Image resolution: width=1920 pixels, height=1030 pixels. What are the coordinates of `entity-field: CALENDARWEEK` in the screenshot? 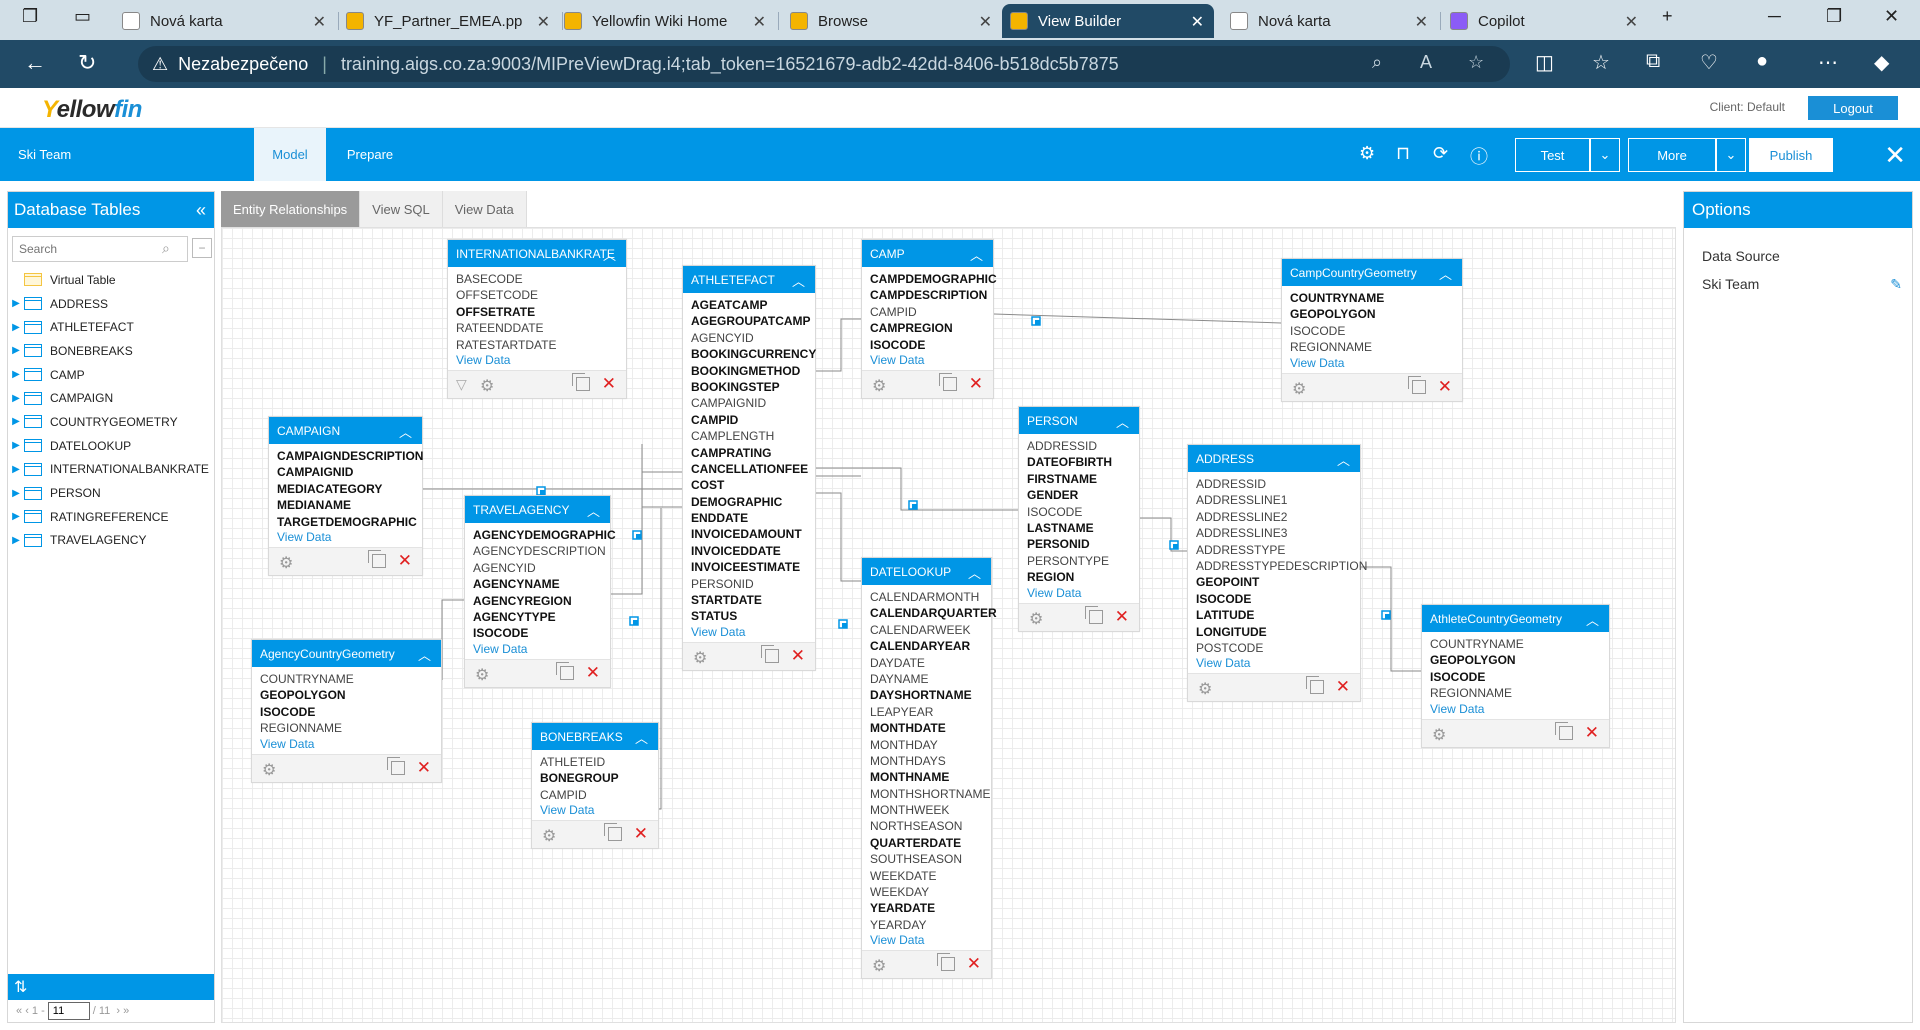 It's located at (925, 630).